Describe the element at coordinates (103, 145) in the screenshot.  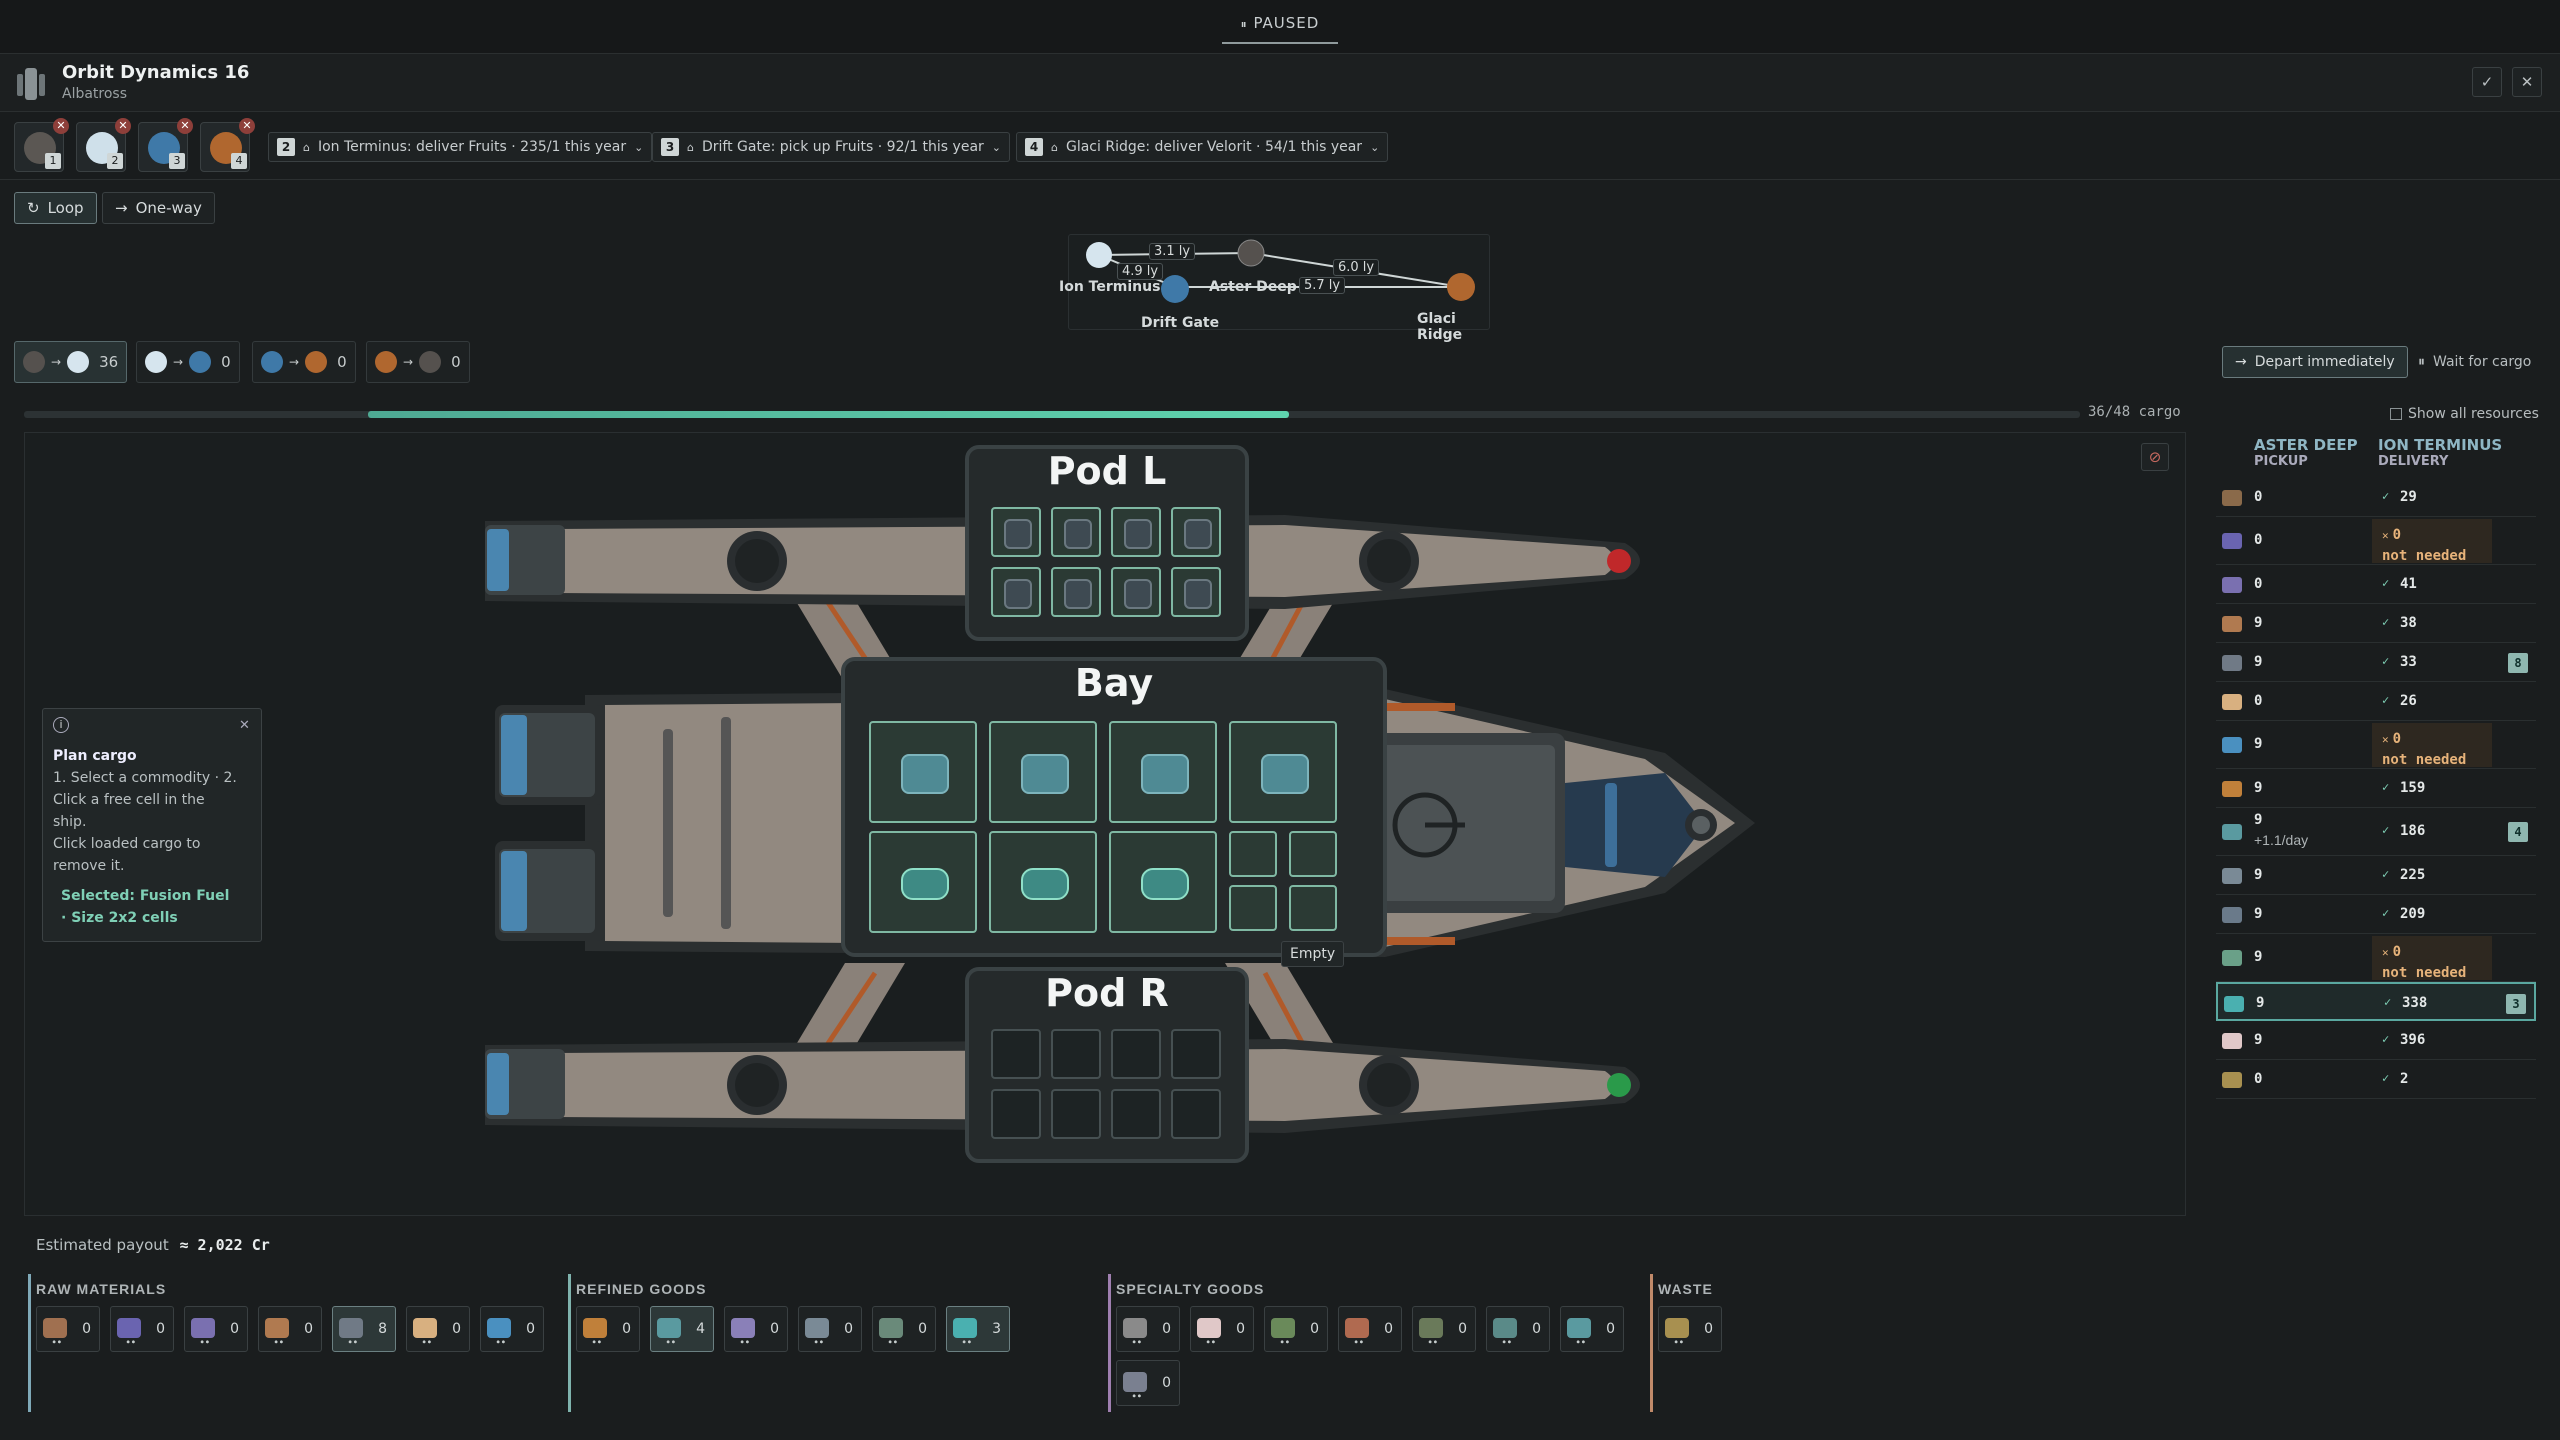
I see `route-stop-thumb: ✕ 2` at that location.